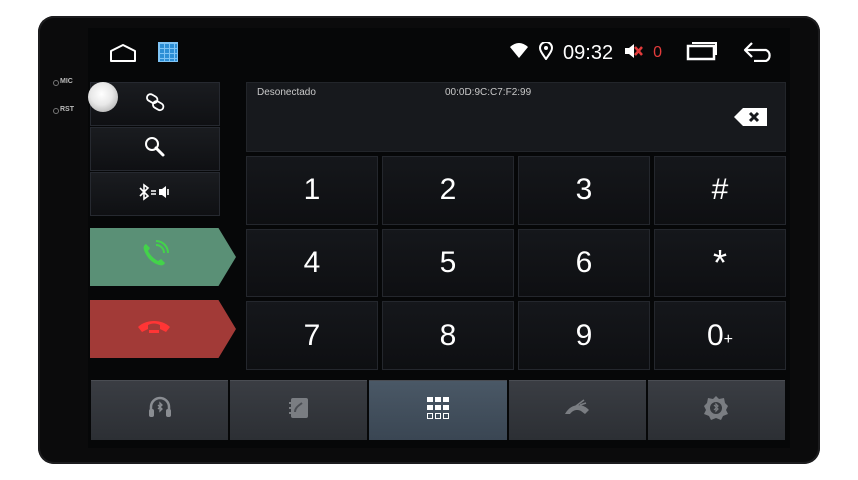 The image size is (858, 480). I want to click on key-7: 7, so click(312, 335).